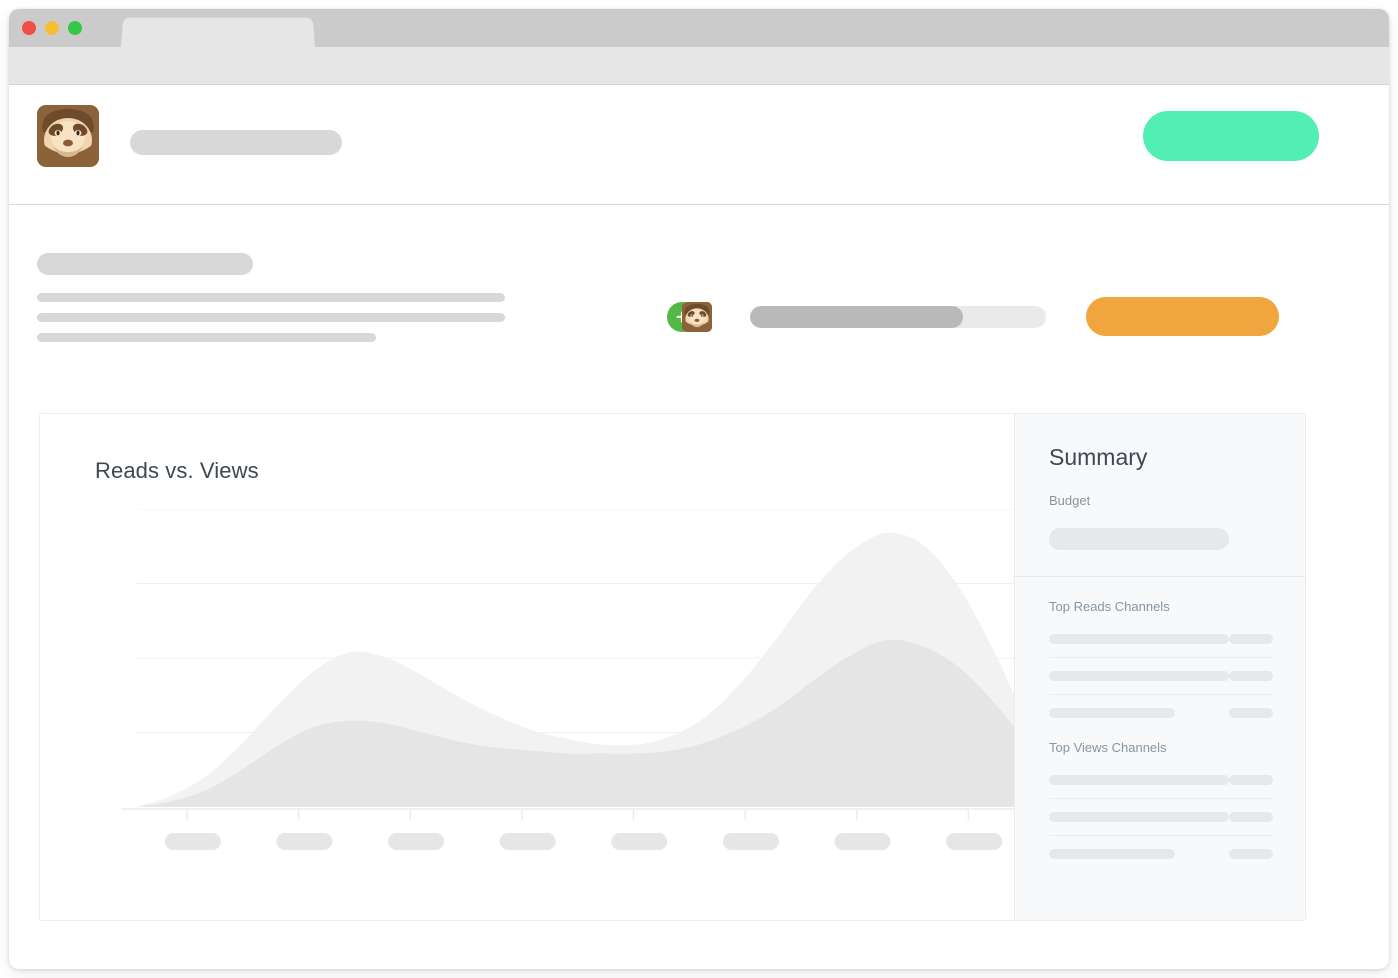 Image resolution: width=1398 pixels, height=978 pixels. What do you see at coordinates (1108, 747) in the screenshot?
I see `section-label: Top Views Channels` at bounding box center [1108, 747].